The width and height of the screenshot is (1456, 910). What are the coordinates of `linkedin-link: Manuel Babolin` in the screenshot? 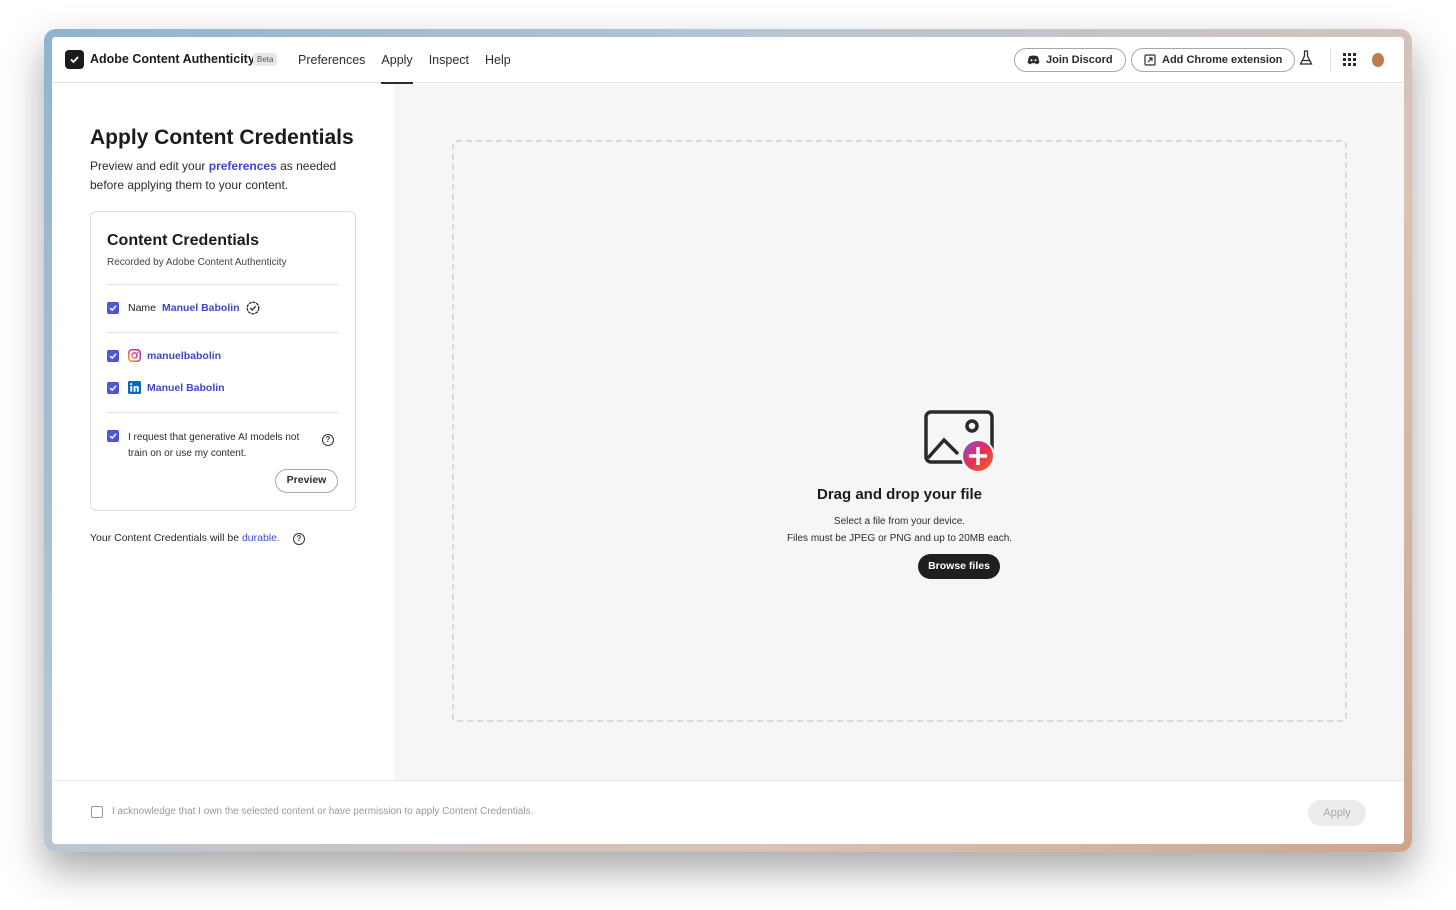 It's located at (186, 388).